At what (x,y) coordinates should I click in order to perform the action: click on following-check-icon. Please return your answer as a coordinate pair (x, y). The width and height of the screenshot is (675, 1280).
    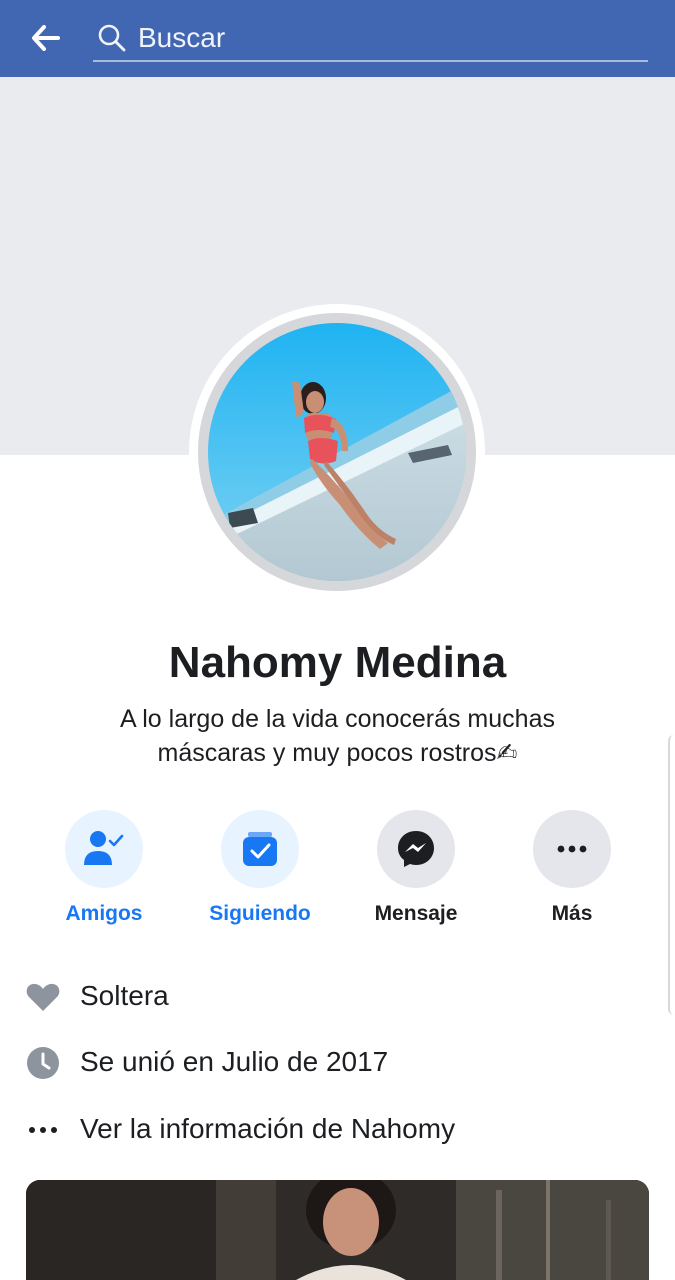
    Looking at the image, I should click on (260, 849).